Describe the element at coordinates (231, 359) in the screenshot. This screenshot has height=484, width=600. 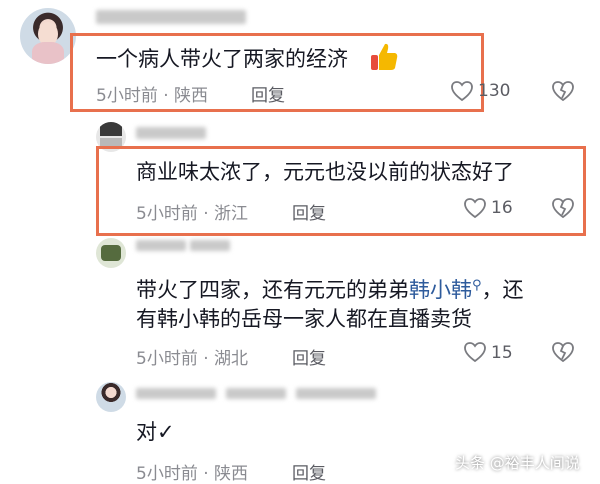
I see `location-text: 湖北` at that location.